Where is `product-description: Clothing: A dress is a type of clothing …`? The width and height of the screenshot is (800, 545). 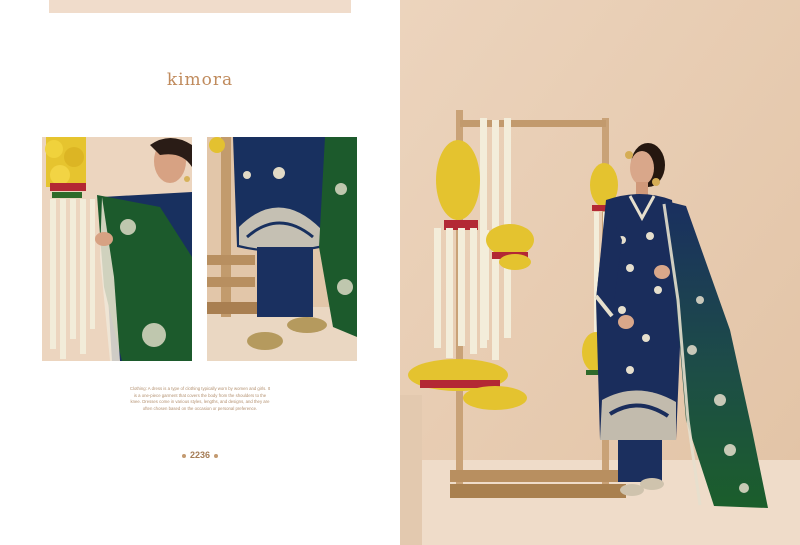
product-description: Clothing: A dress is a type of clothing … is located at coordinates (200, 398).